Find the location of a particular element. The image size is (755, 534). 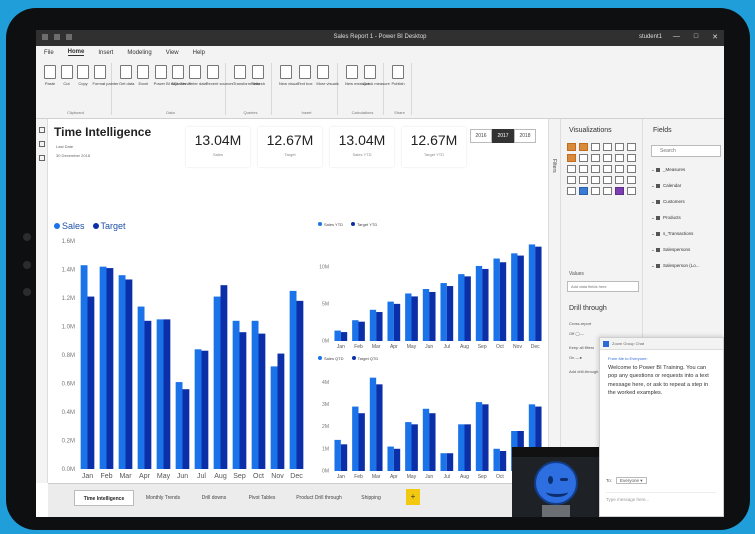

transform-data-button: Transform data is located at coordinates (246, 75).